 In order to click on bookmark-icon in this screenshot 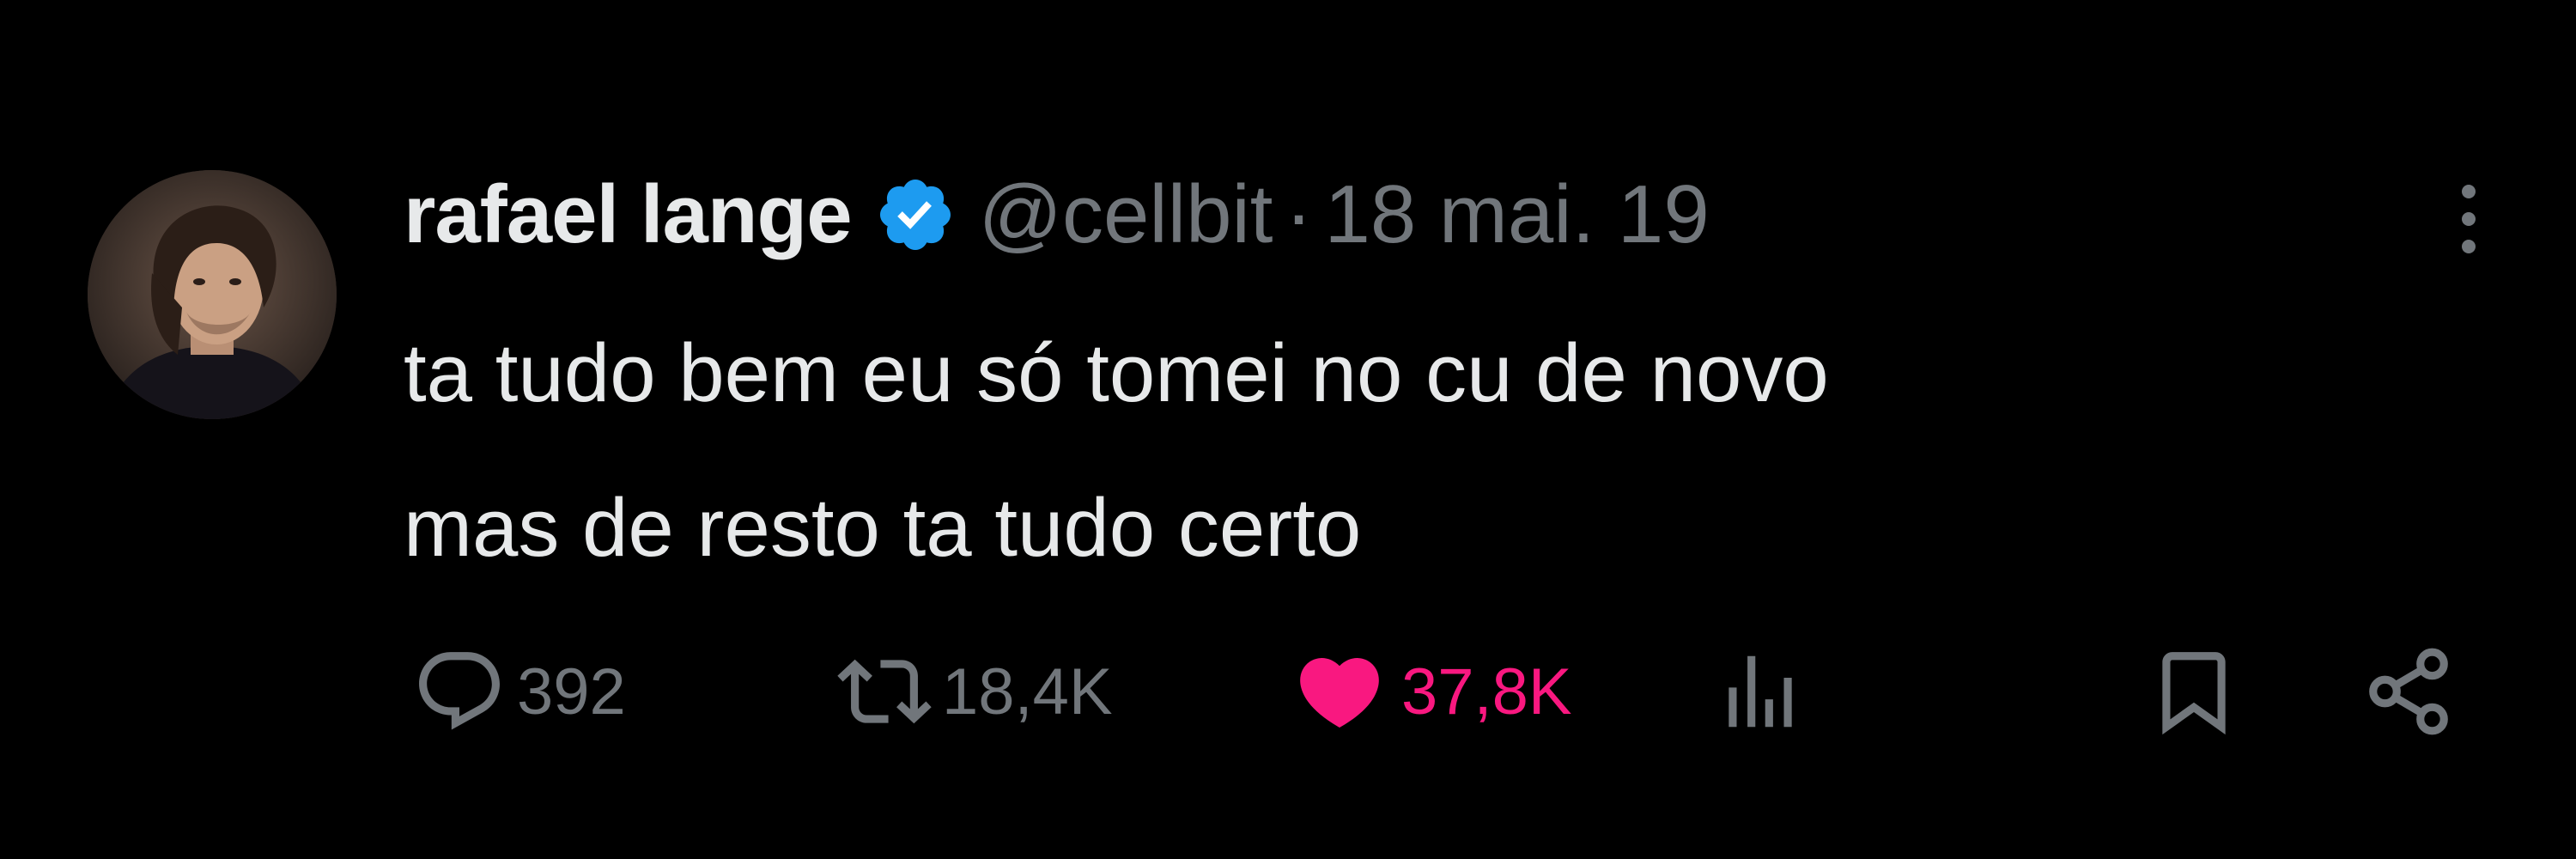, I will do `click(2194, 692)`.